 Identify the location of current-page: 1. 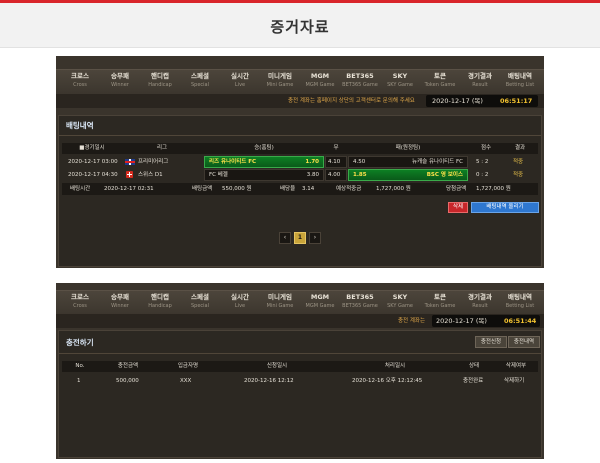
(300, 238).